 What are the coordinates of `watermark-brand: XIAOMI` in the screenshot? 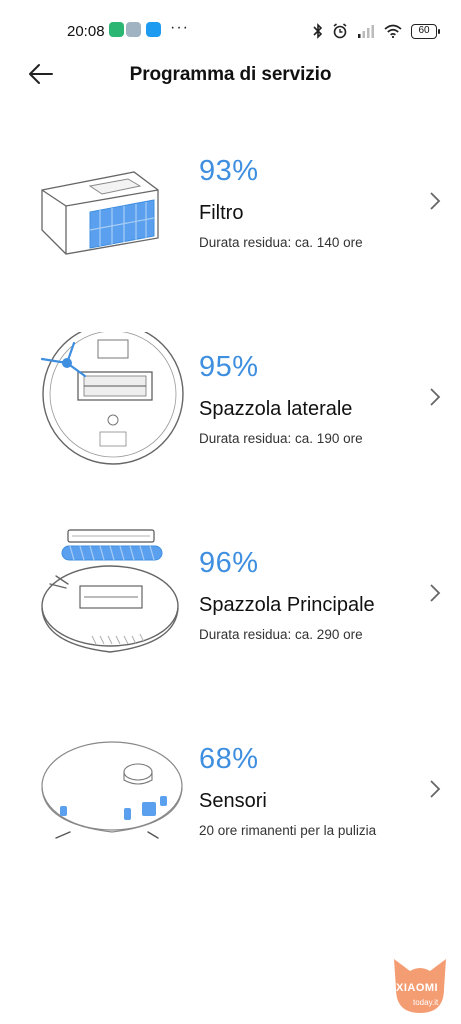 It's located at (417, 988).